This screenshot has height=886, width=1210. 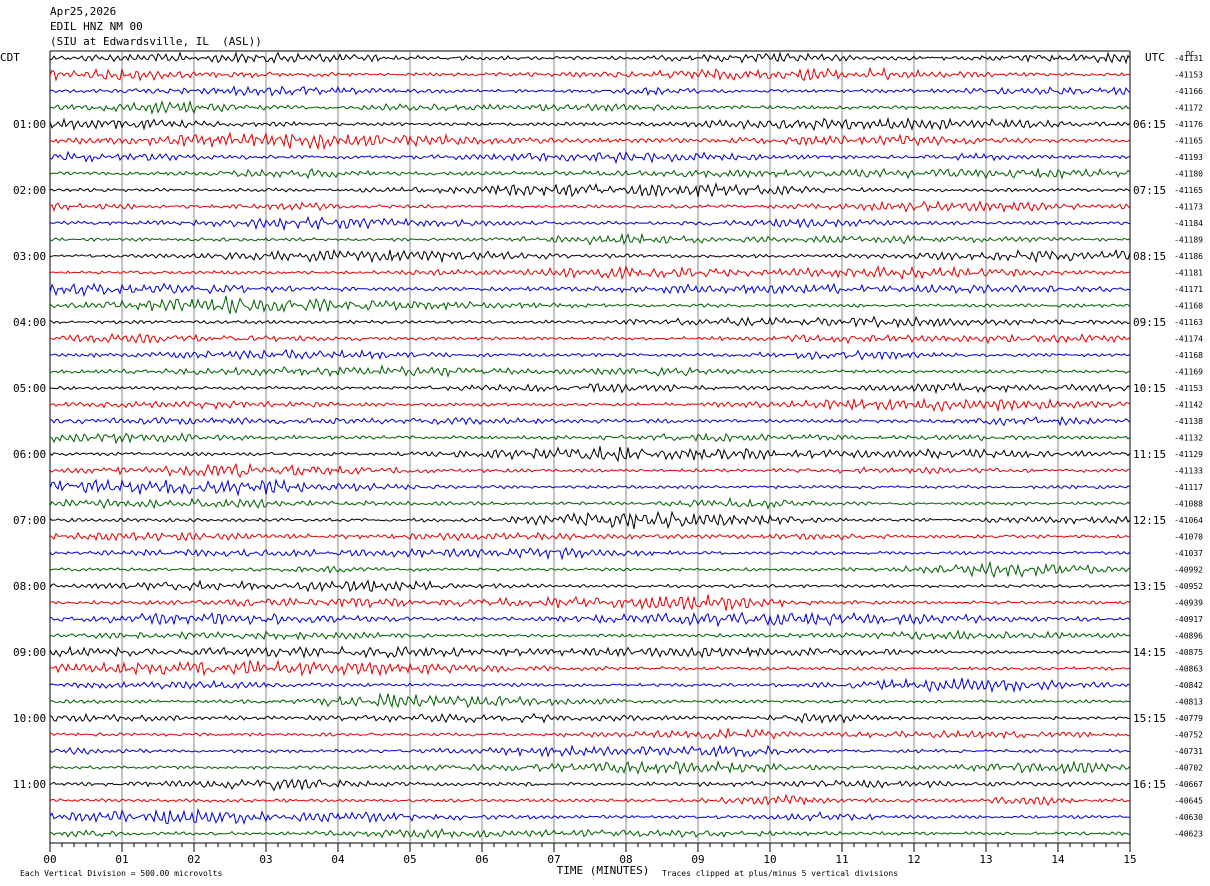 What do you see at coordinates (1188, 372) in the screenshot?
I see `dc-offset-label: -41169` at bounding box center [1188, 372].